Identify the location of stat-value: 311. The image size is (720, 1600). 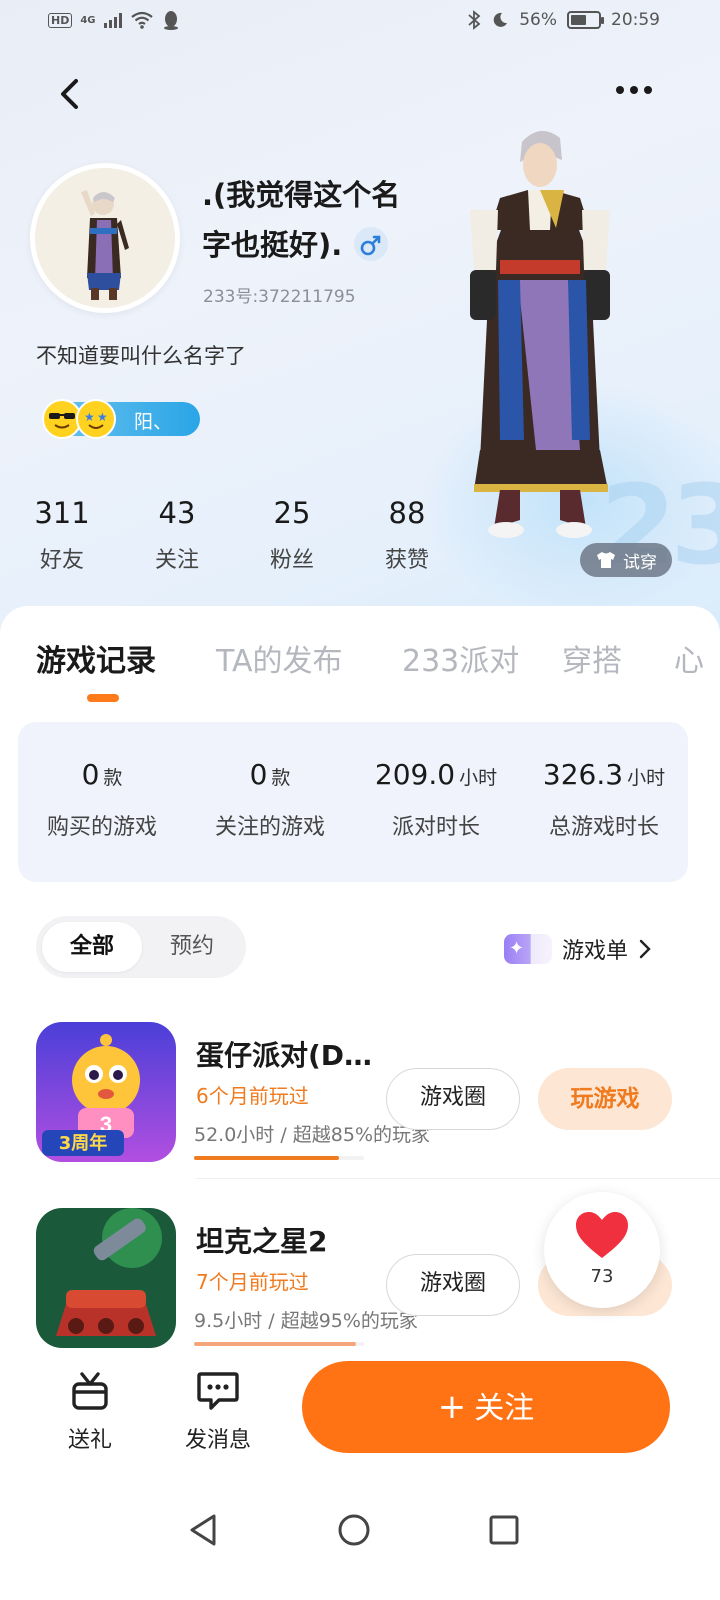
(62, 513).